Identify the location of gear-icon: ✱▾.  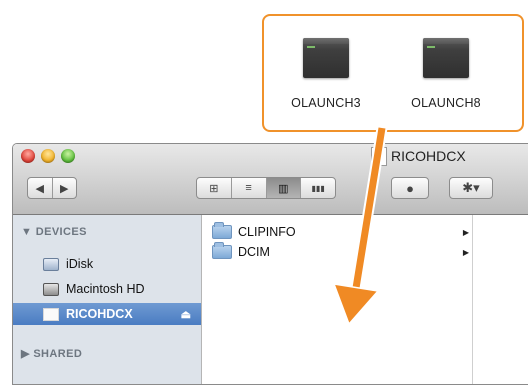
(471, 187).